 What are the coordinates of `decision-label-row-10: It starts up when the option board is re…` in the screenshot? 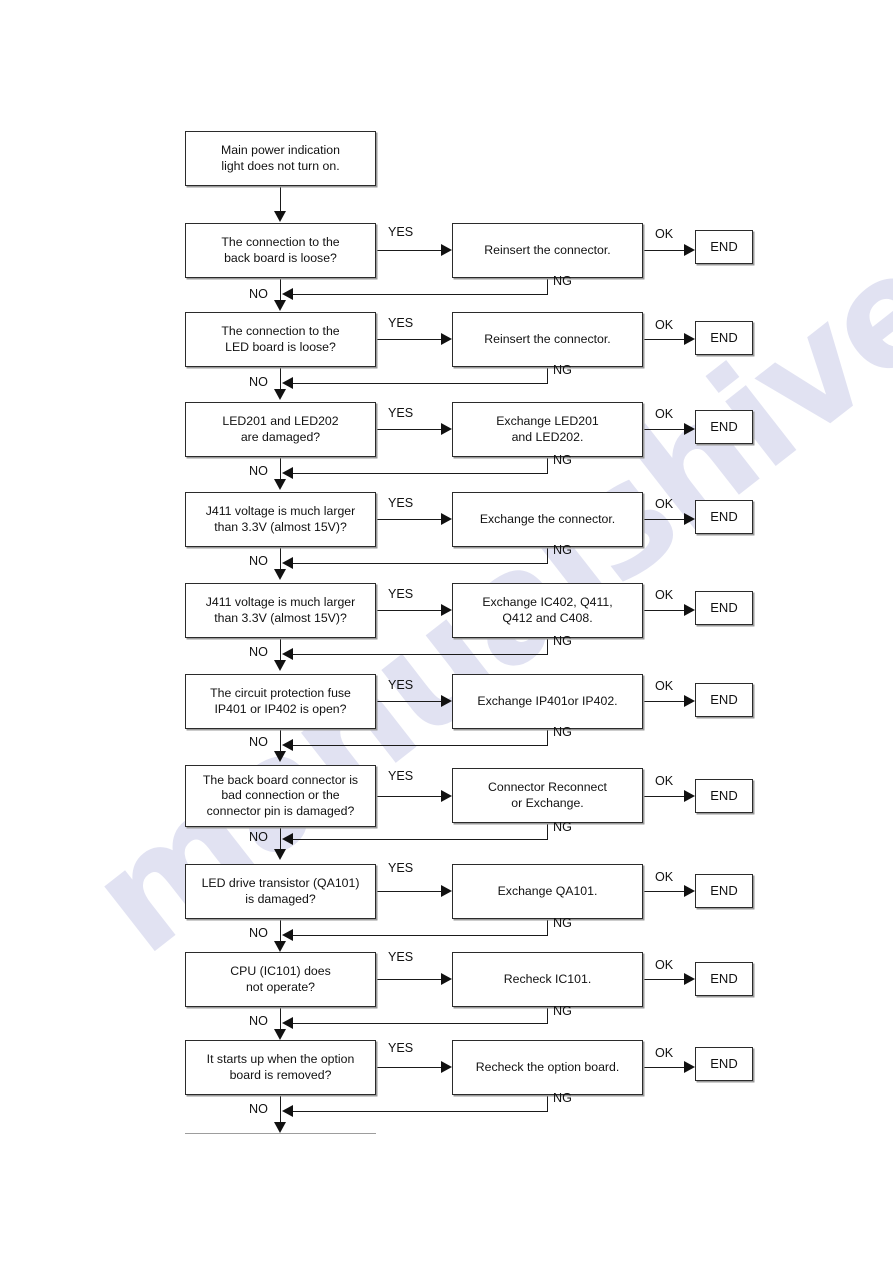 It's located at (280, 1067).